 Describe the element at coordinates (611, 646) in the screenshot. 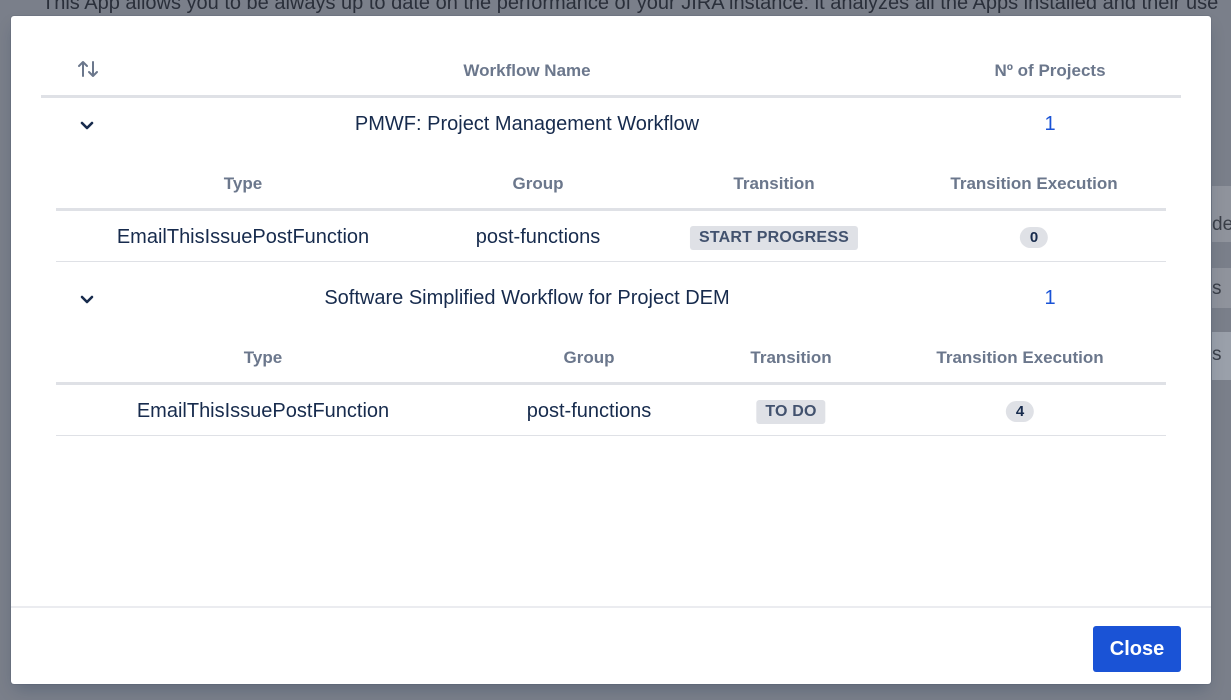

I see `modal-footer: Close` at that location.